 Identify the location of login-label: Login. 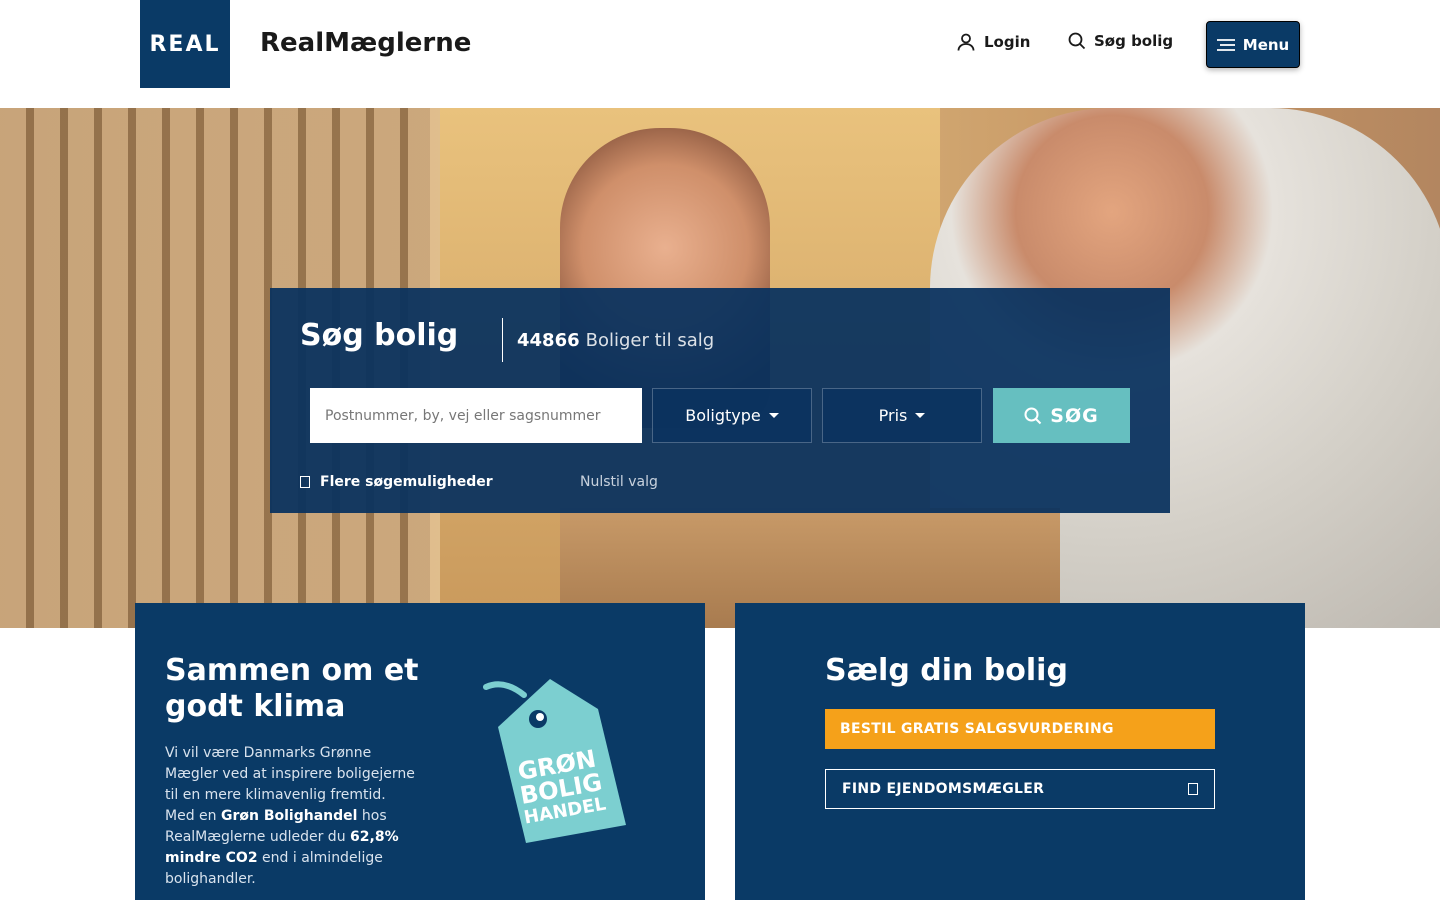
(1007, 42).